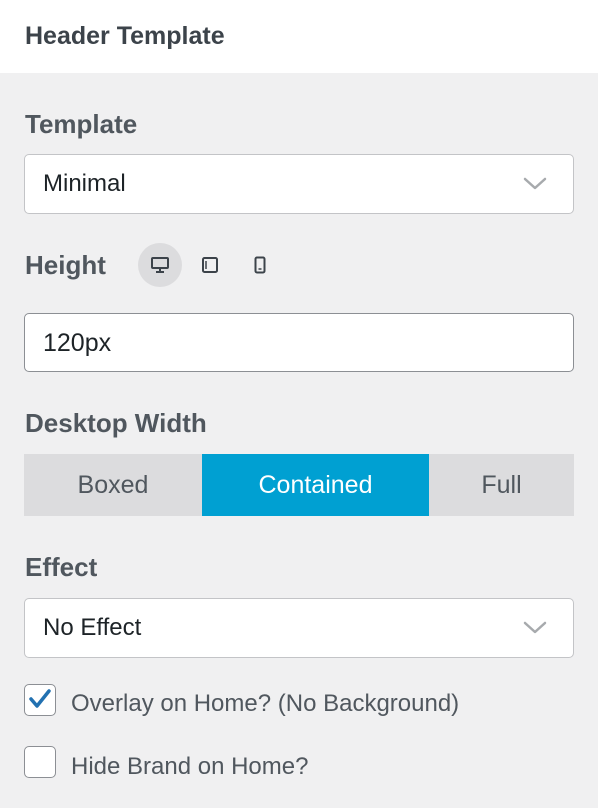  I want to click on effect-select-value: No Effect, so click(92, 627).